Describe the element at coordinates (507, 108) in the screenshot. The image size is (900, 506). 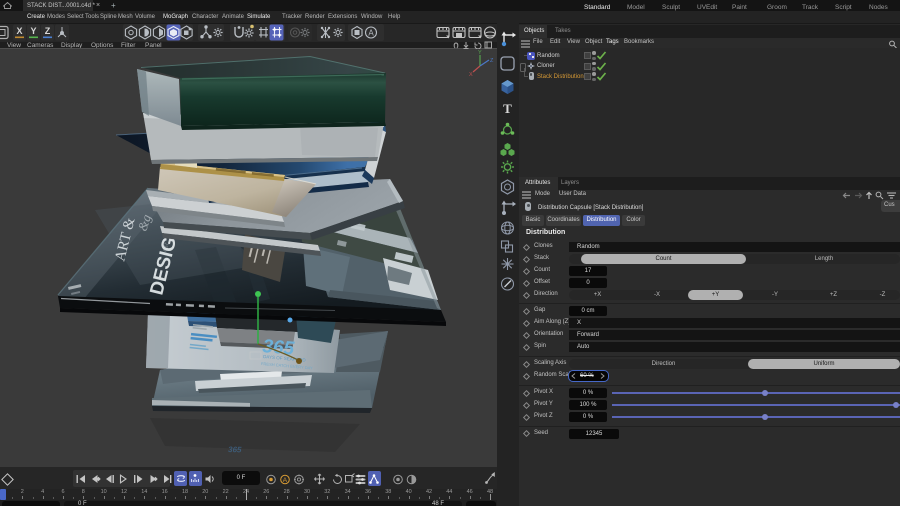
I see `svg-text: T` at that location.